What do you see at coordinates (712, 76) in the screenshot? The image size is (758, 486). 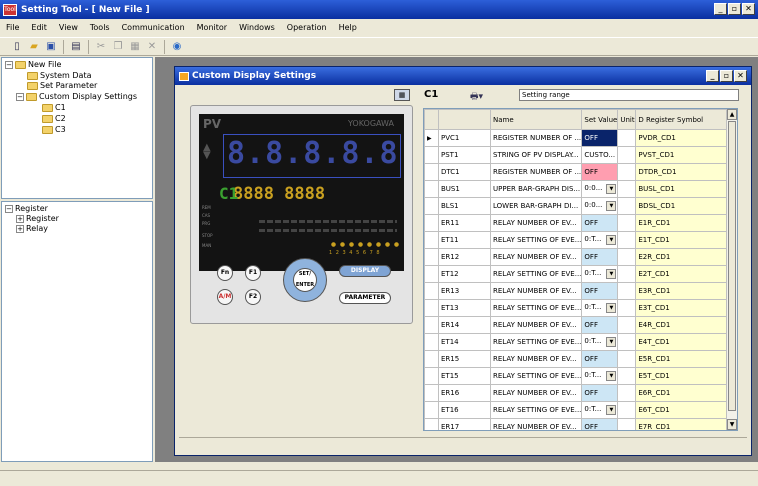 I see `child-minimize-button: _` at bounding box center [712, 76].